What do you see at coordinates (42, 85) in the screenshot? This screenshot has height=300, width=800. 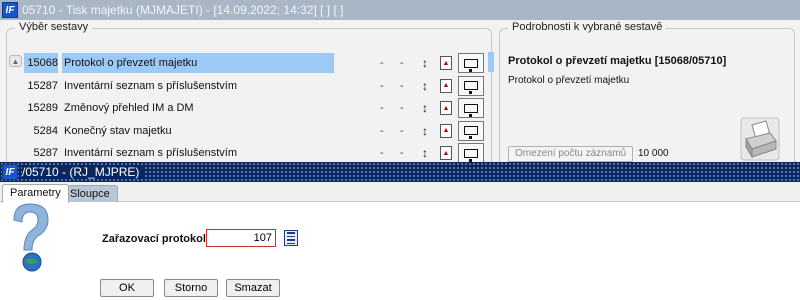 I see `report-code: 15287` at bounding box center [42, 85].